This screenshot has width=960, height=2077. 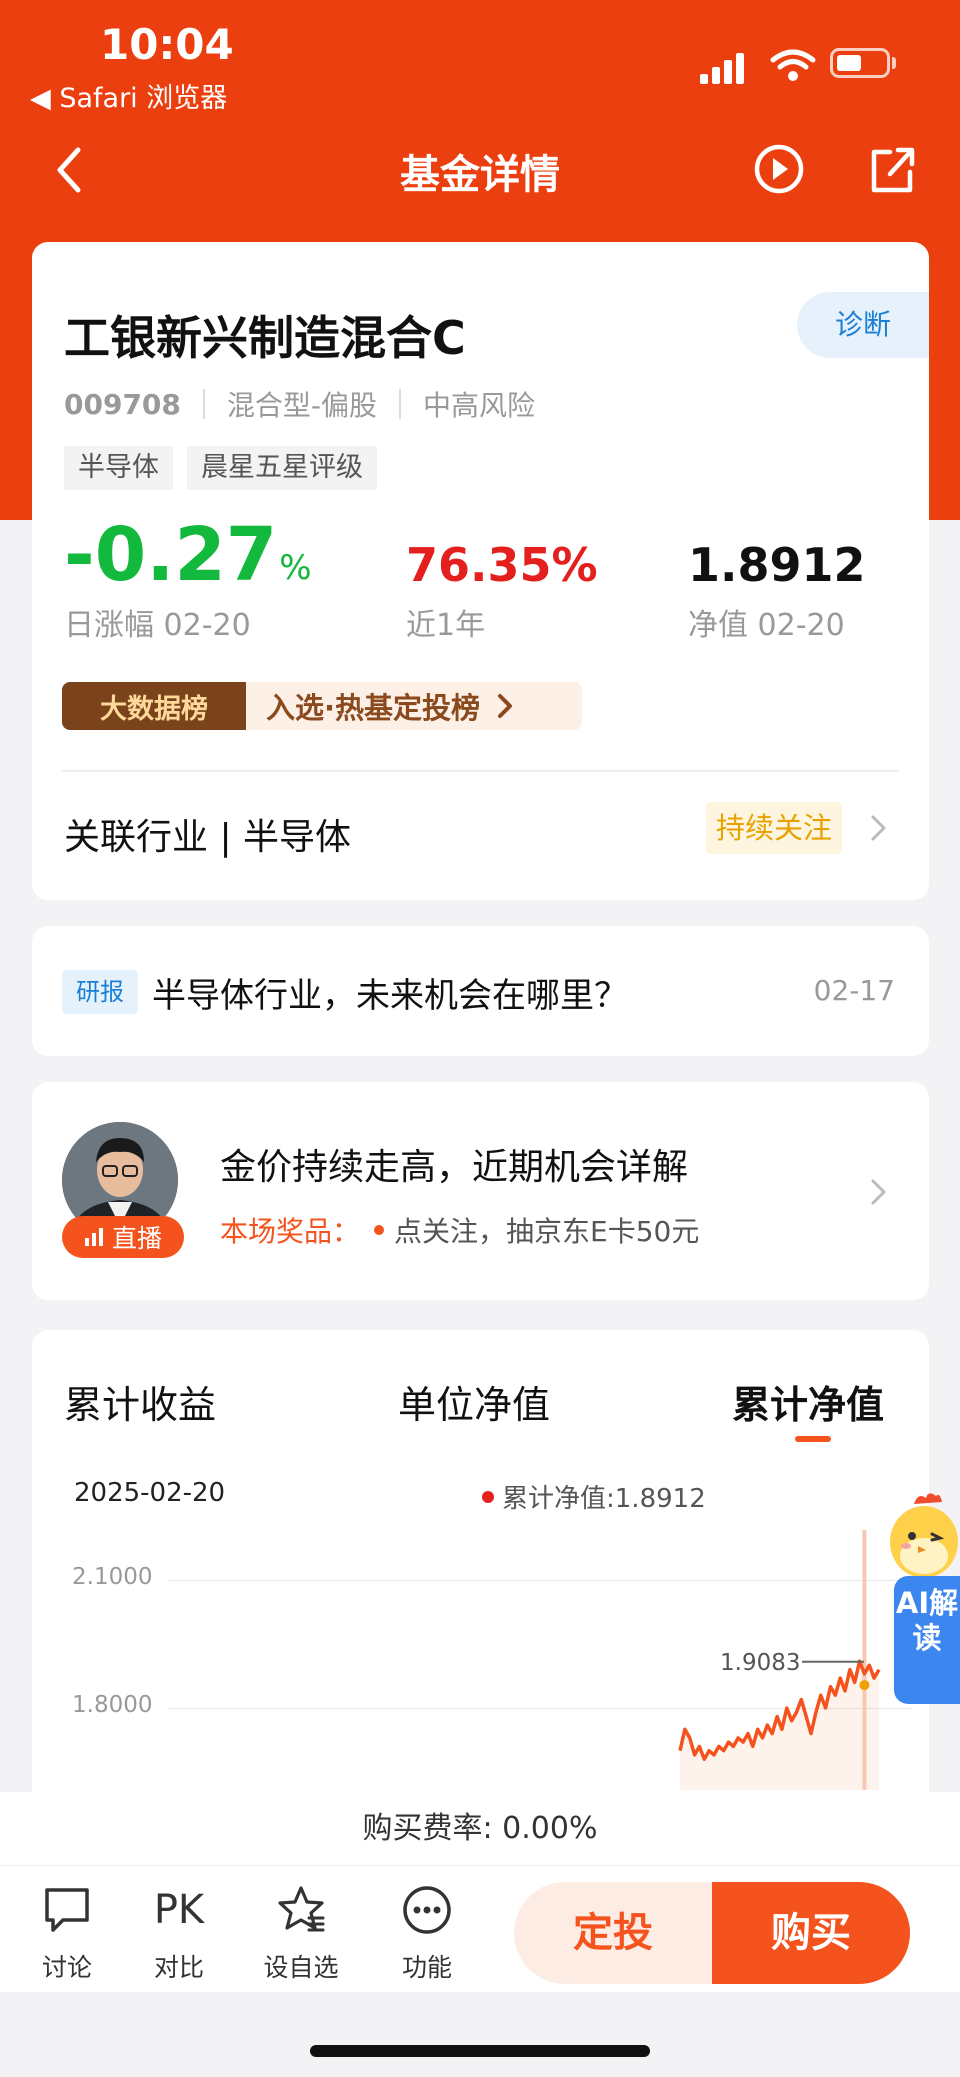 I want to click on more-functions-button: 功能, so click(x=427, y=1934).